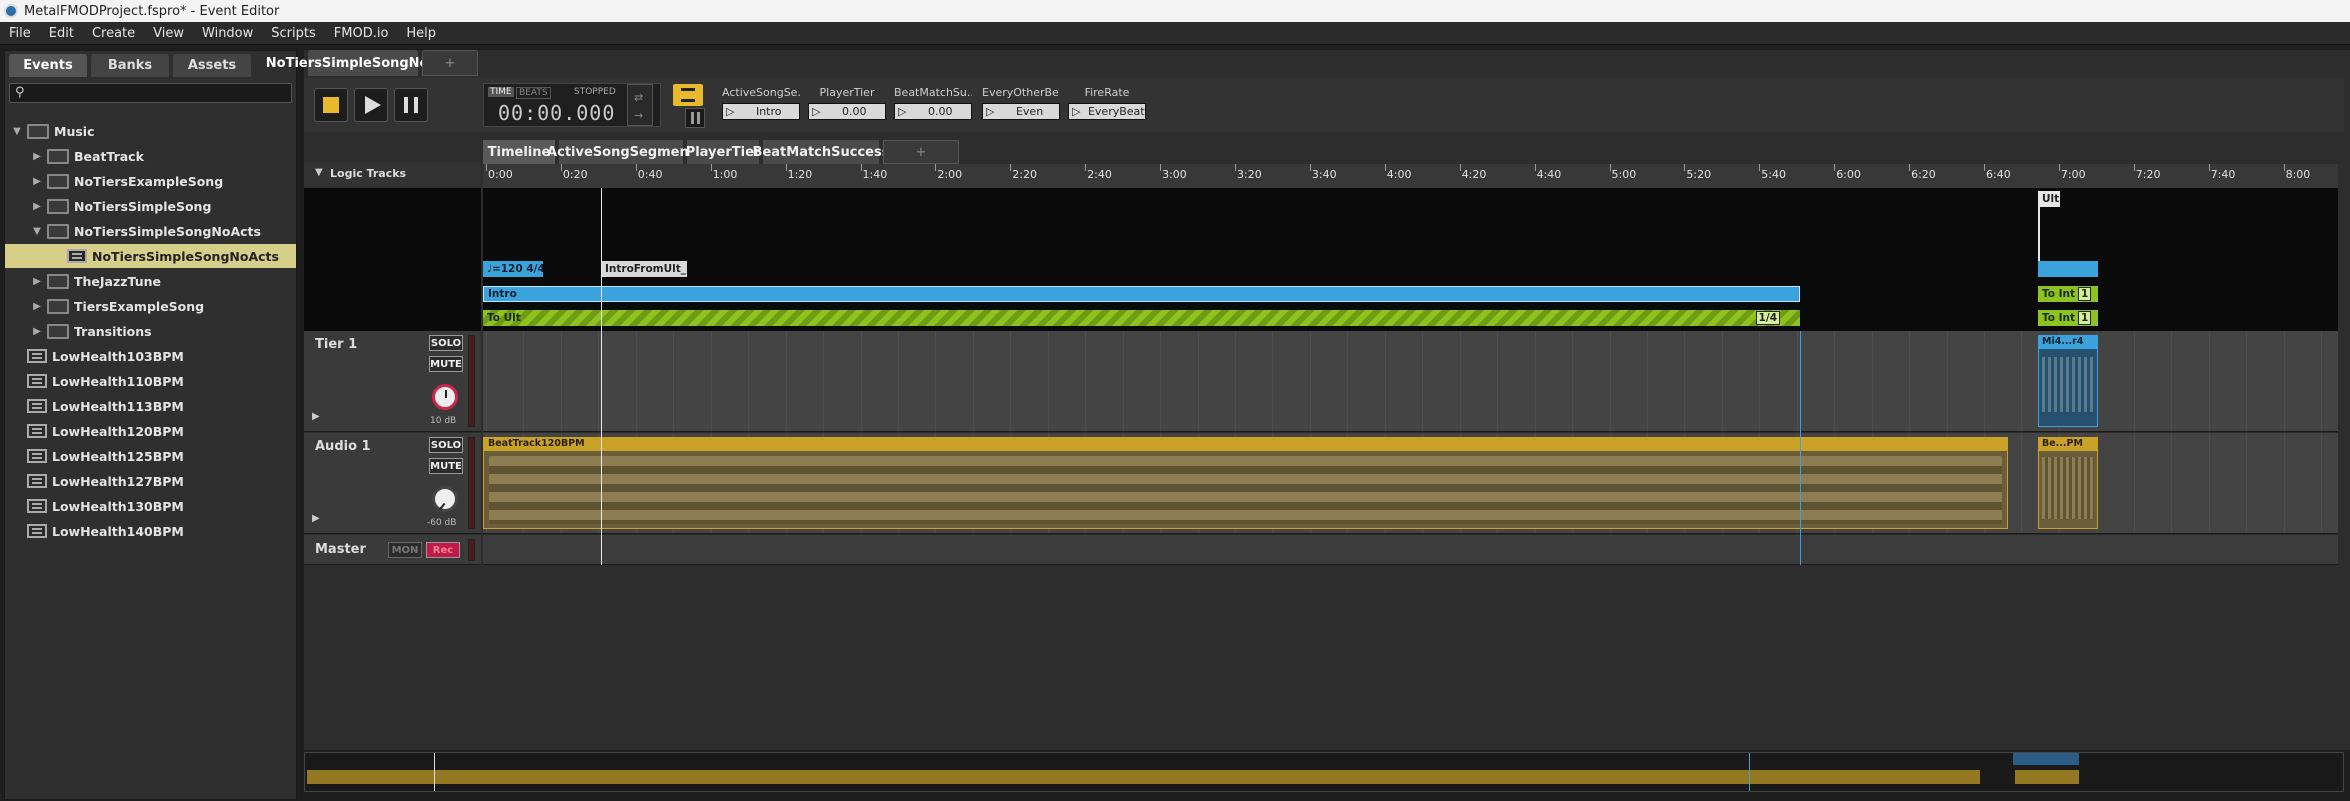 Image resolution: width=2350 pixels, height=801 pixels. Describe the element at coordinates (513, 269) in the screenshot. I see `tempo-marker: ♩=120 4/4` at that location.